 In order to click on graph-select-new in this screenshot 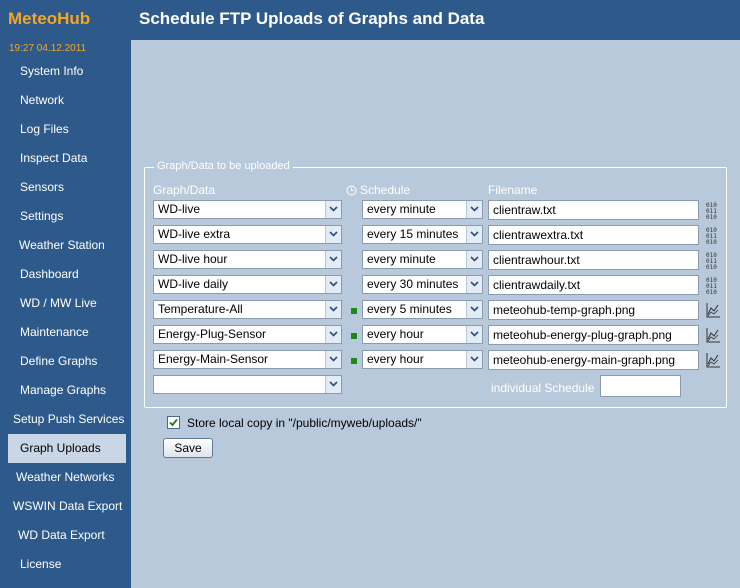, I will do `click(247, 384)`.